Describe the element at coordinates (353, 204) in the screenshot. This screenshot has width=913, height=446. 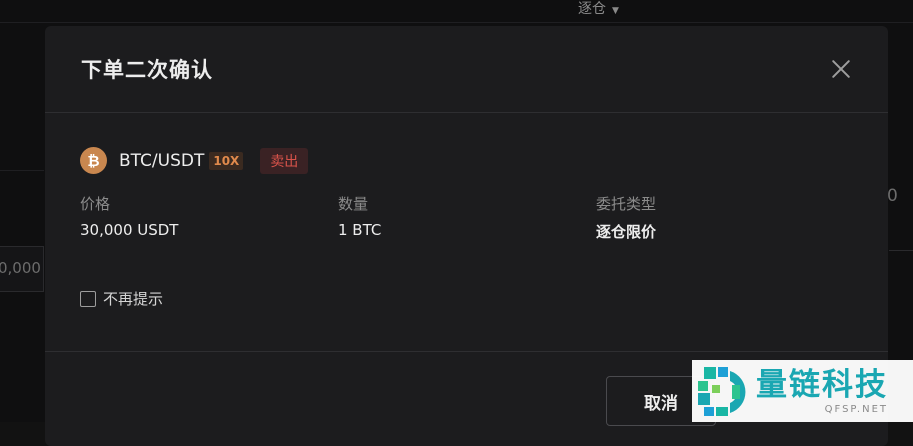
I see `quantity-label: 数量` at that location.